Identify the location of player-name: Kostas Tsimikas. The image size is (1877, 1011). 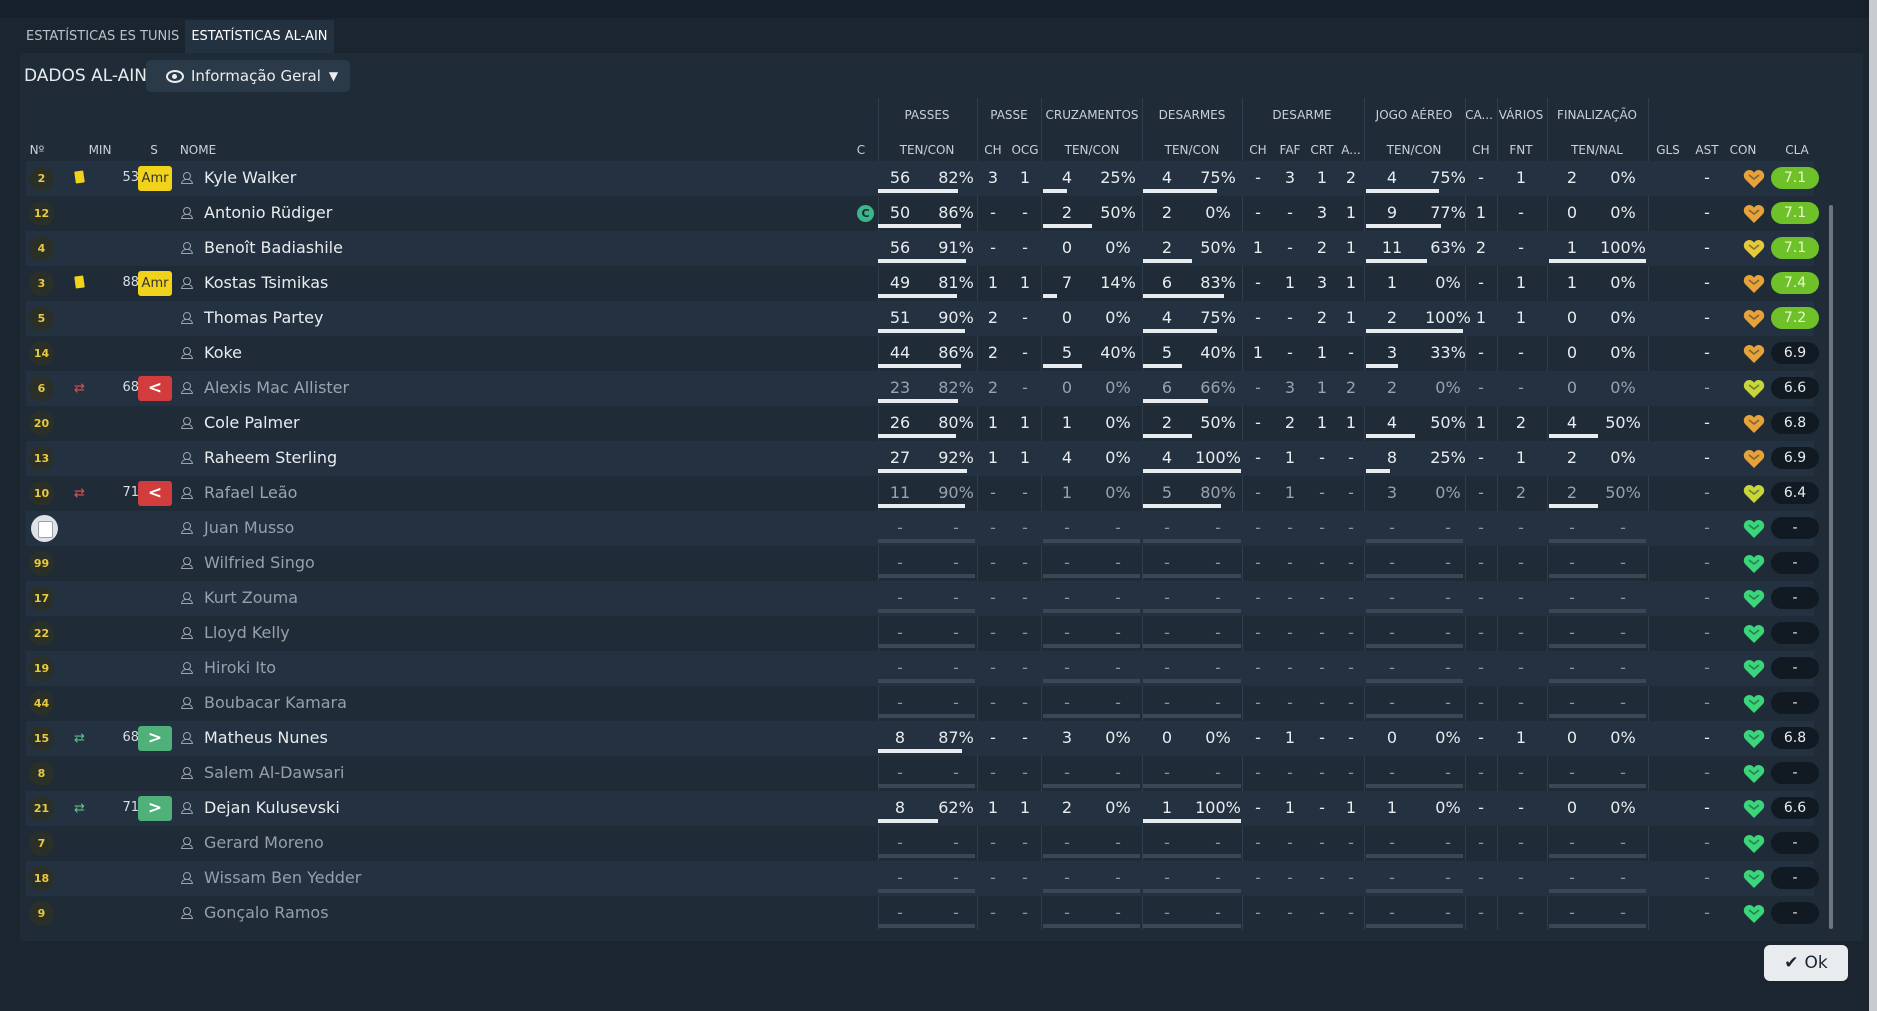
(266, 282).